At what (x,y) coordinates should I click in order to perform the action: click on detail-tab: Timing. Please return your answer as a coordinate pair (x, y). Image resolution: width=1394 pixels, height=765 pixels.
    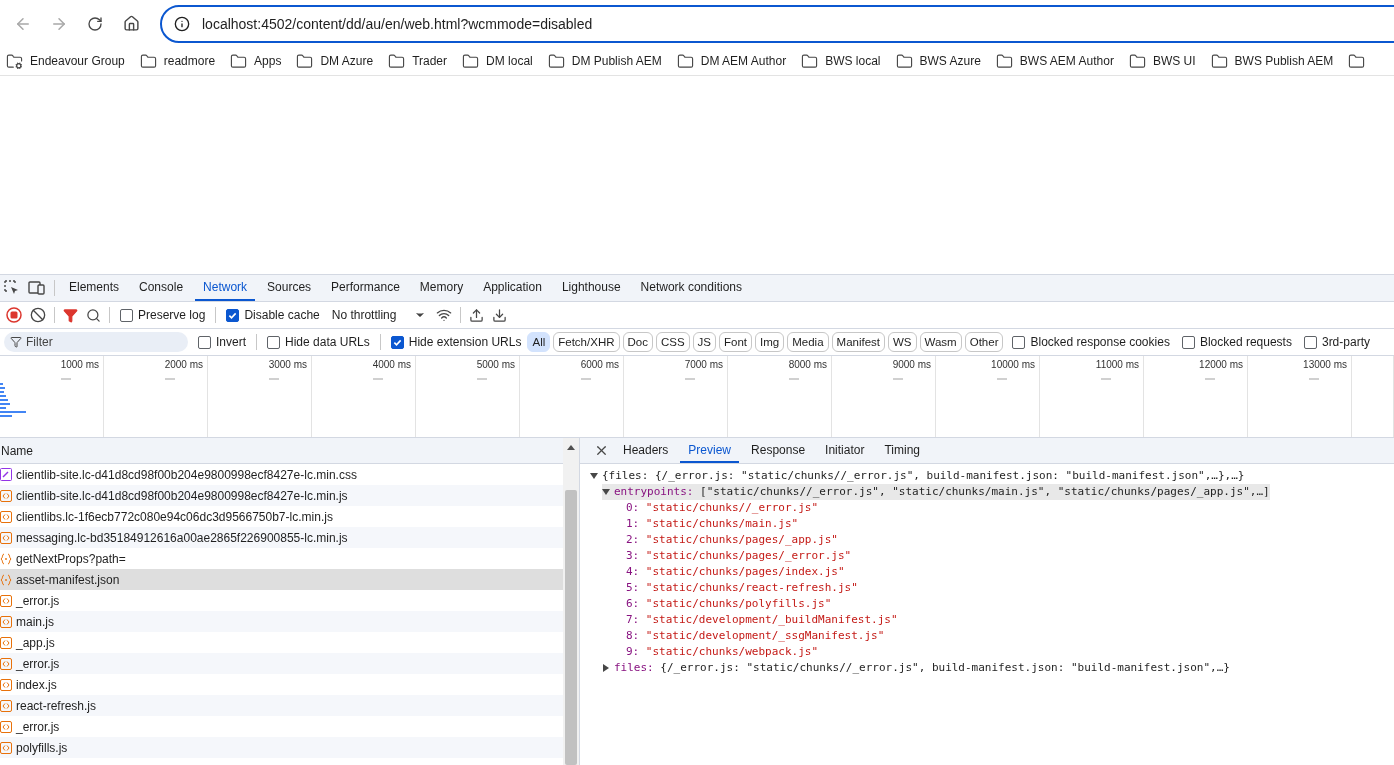
    Looking at the image, I should click on (902, 450).